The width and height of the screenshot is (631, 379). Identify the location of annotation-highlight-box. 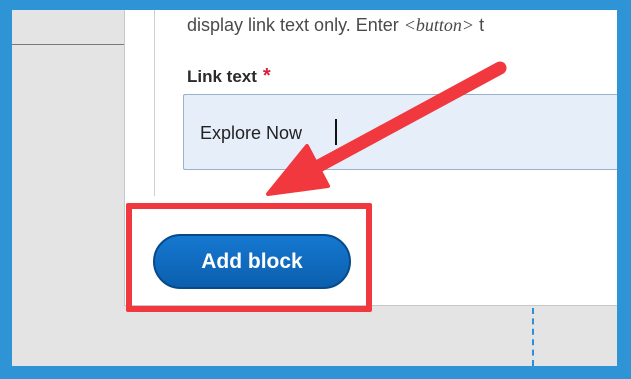
(249, 257).